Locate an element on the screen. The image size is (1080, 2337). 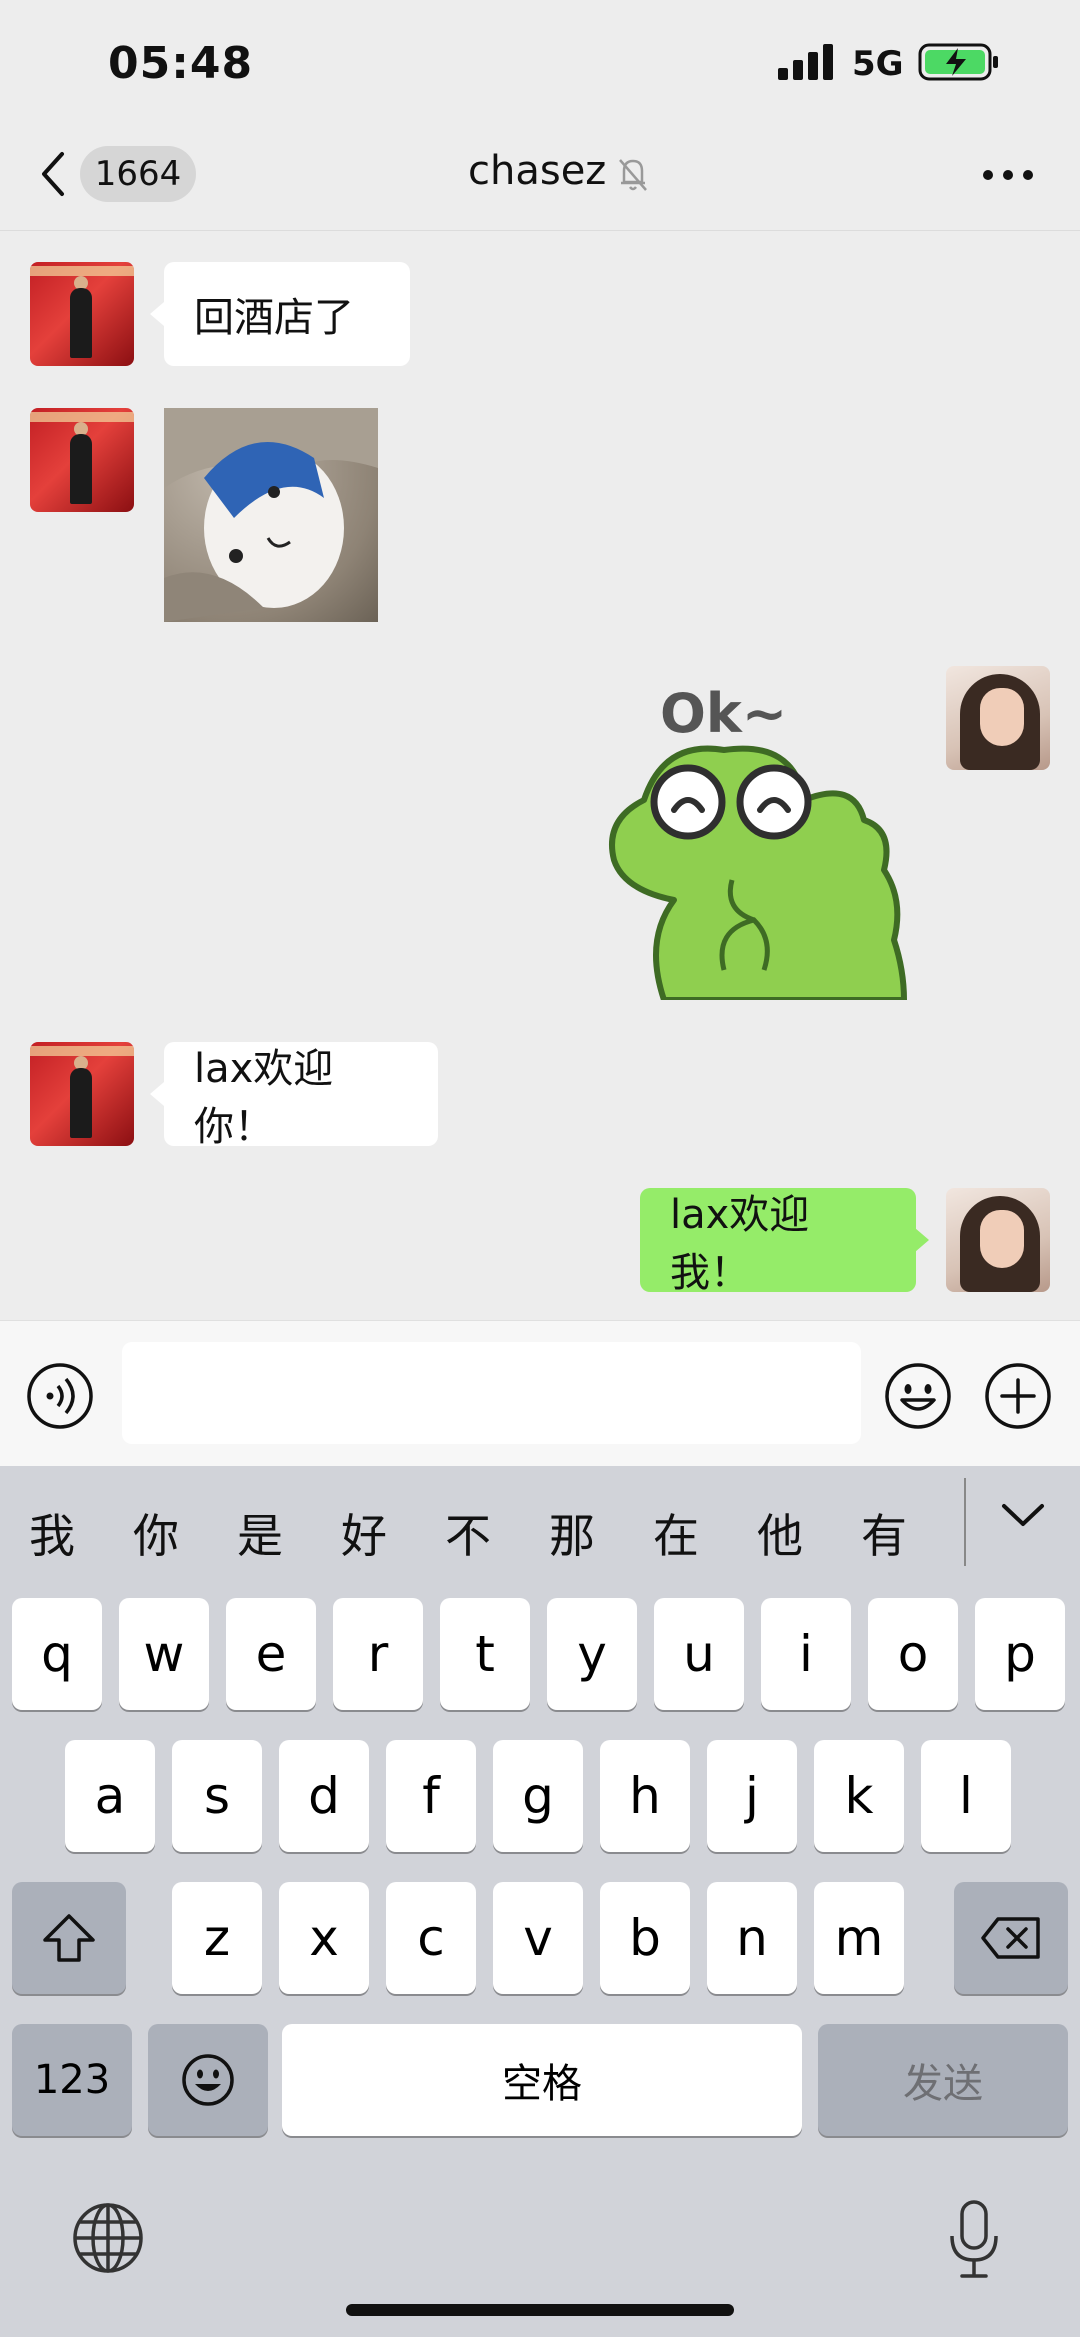
candidate-word: 好 is located at coordinates (364, 1533).